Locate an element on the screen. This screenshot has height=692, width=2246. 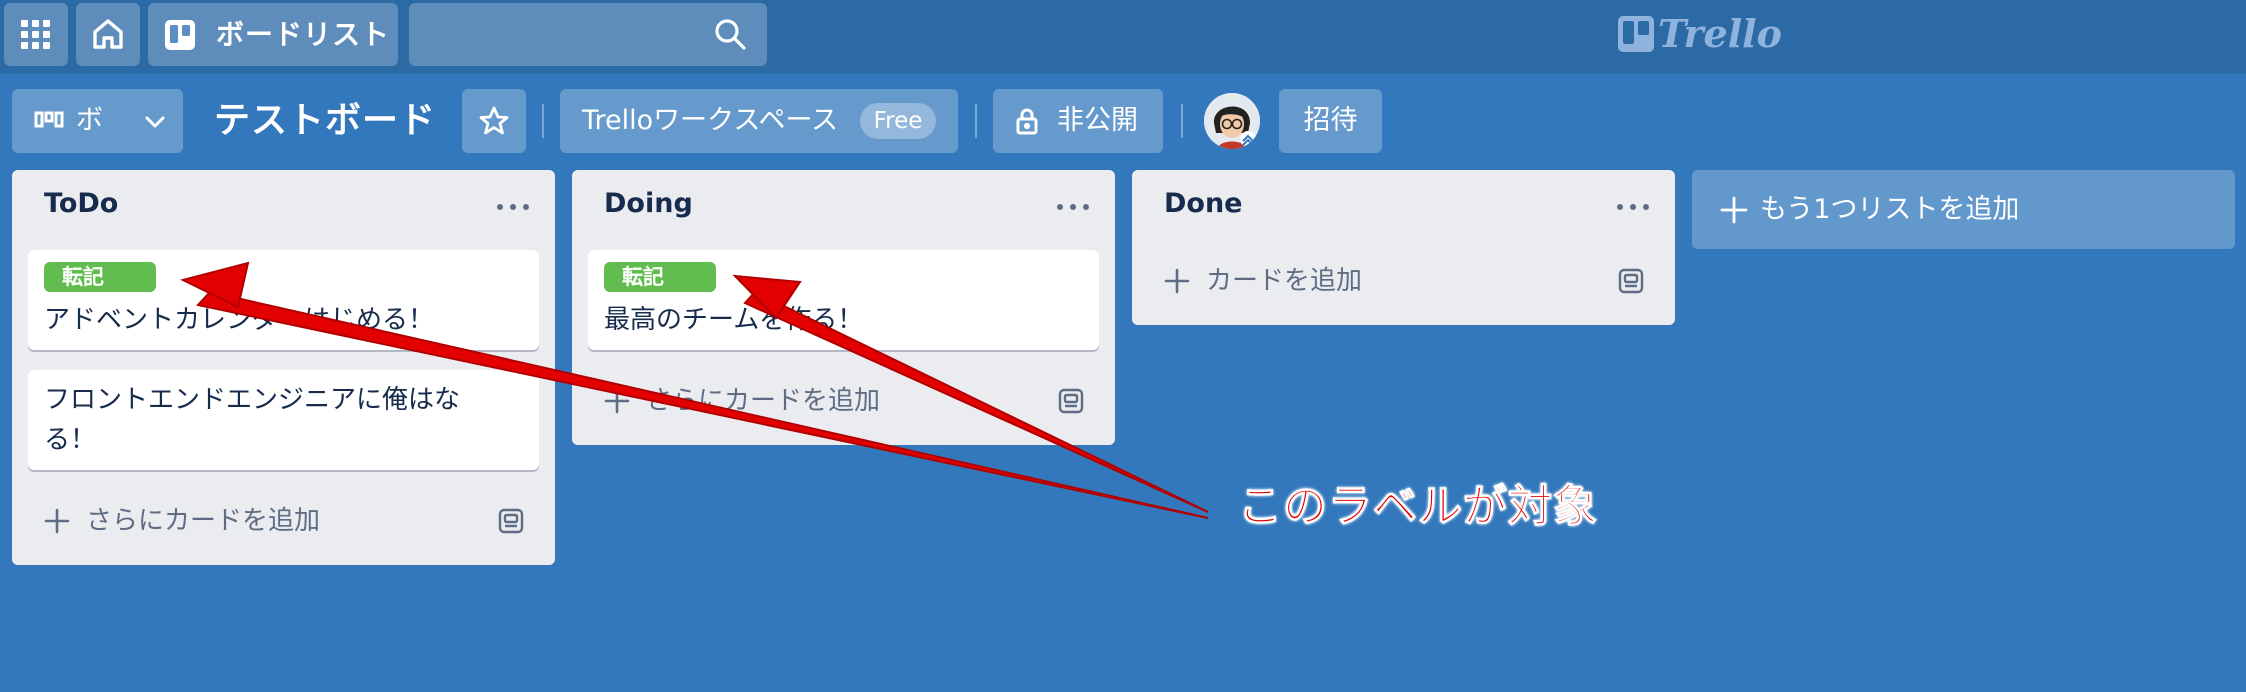
annotation-text: このラベルが対象 is located at coordinates (1418, 507).